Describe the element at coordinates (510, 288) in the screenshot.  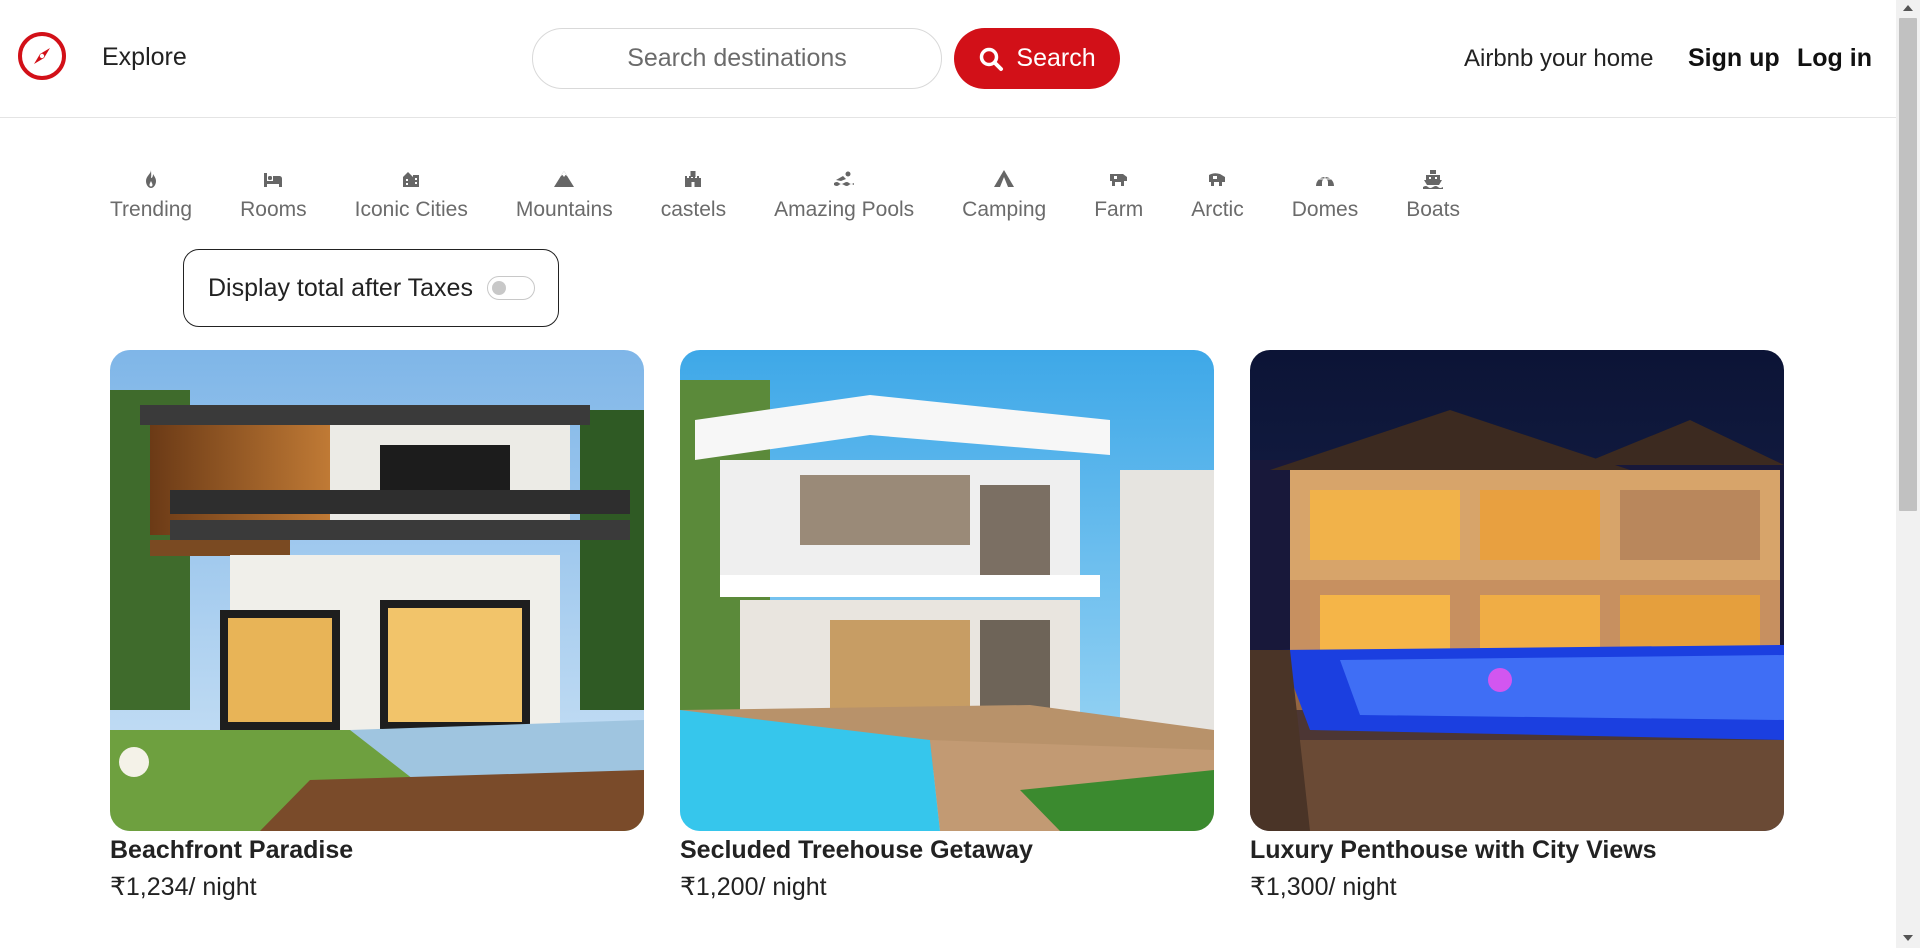
I see `tax-toggle-switch` at that location.